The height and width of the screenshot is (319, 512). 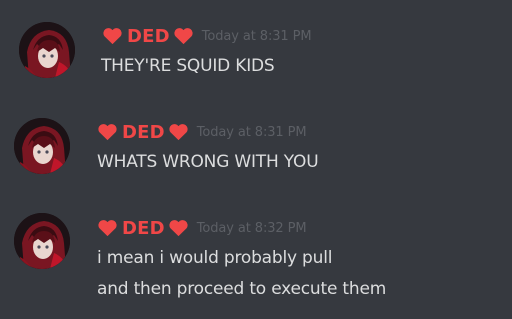 I want to click on message-header: DED Today at 8:32 PM, so click(x=202, y=228).